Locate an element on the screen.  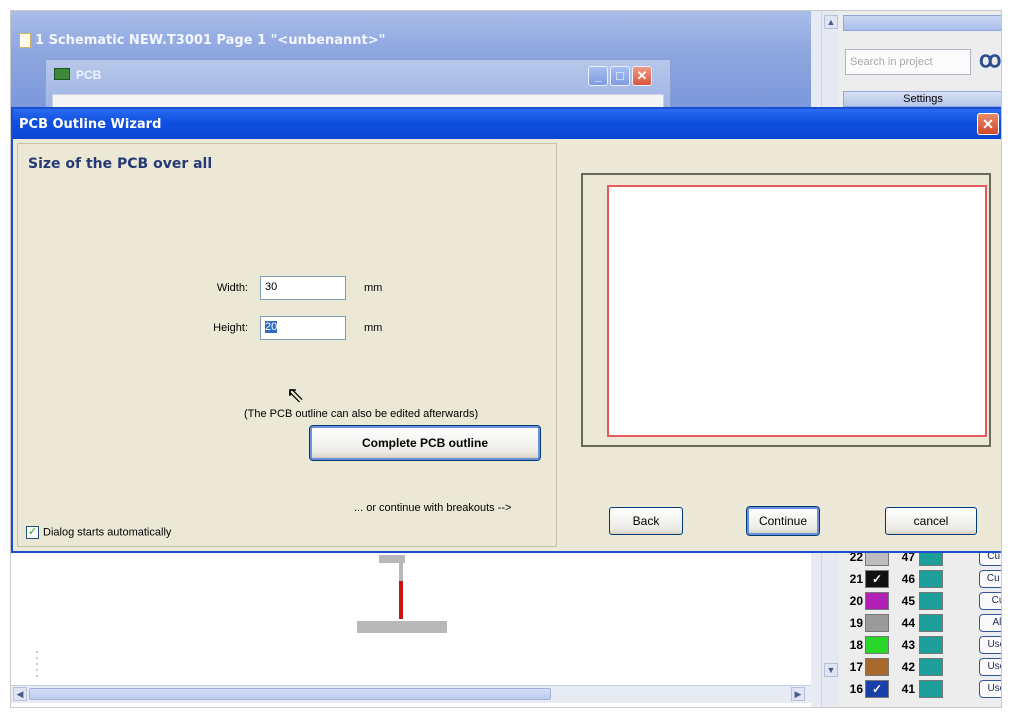
maximize-icon: □ is located at coordinates (620, 76).